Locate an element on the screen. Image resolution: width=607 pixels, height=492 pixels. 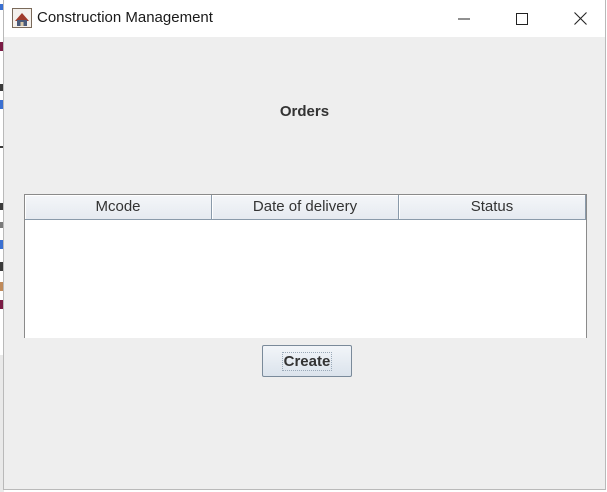
maximize-icon is located at coordinates (522, 18).